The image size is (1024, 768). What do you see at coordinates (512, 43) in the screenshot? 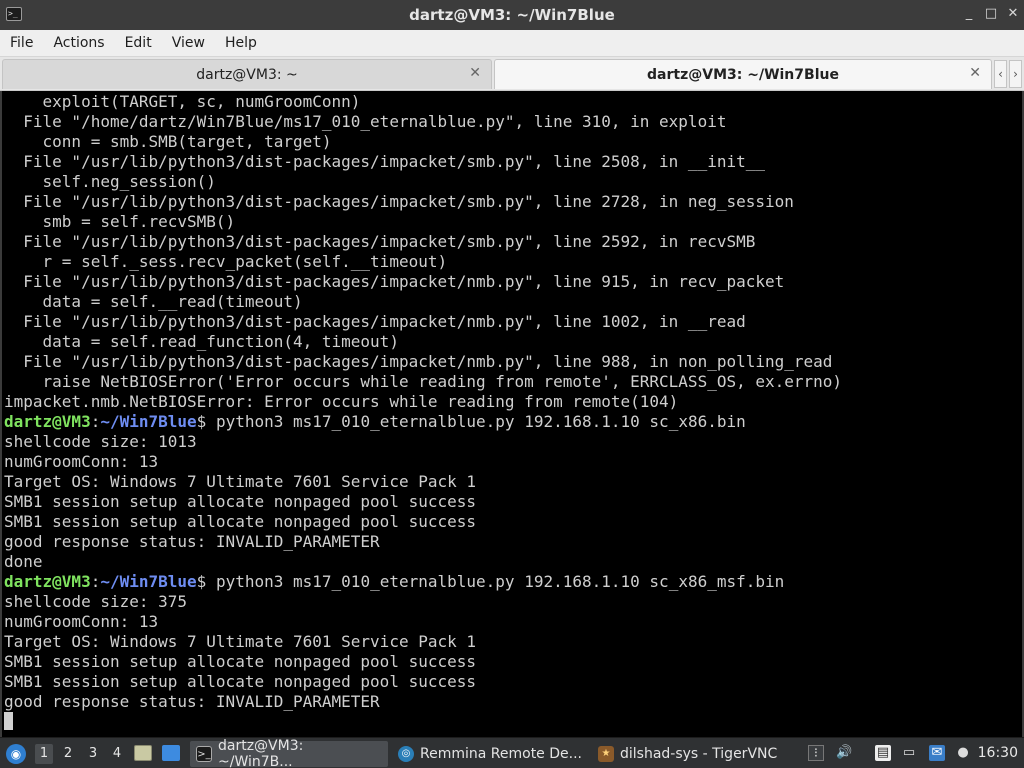
I see `menu-bar: File Actions Edit View Help` at bounding box center [512, 43].